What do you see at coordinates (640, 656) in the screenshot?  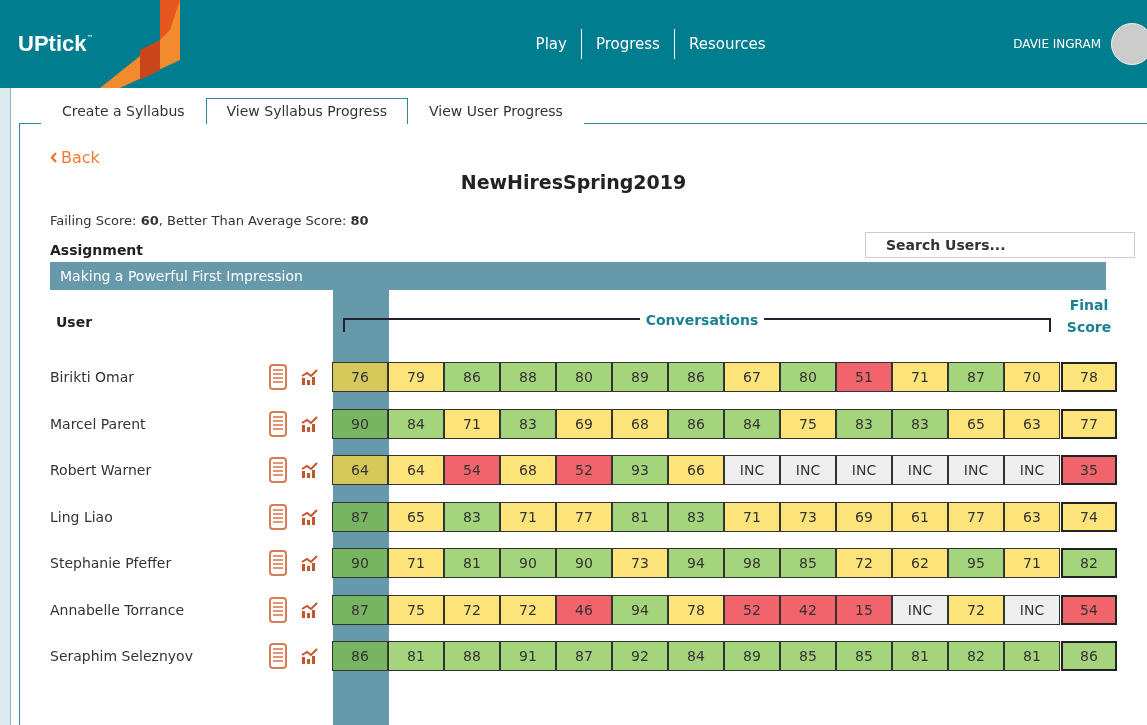 I see `score-cell: 92` at bounding box center [640, 656].